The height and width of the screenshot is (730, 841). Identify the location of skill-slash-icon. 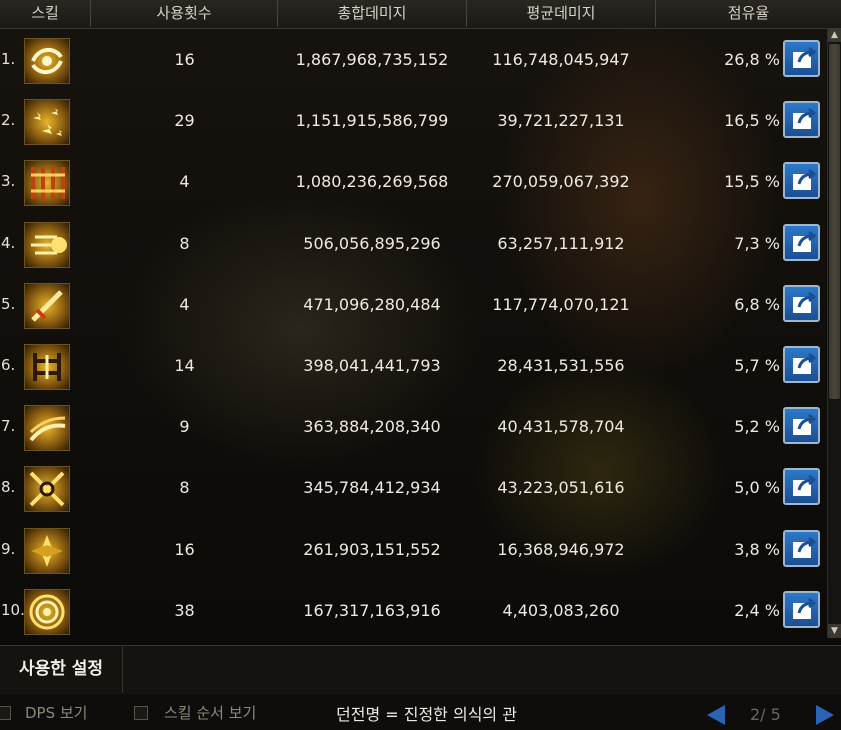
(47, 306).